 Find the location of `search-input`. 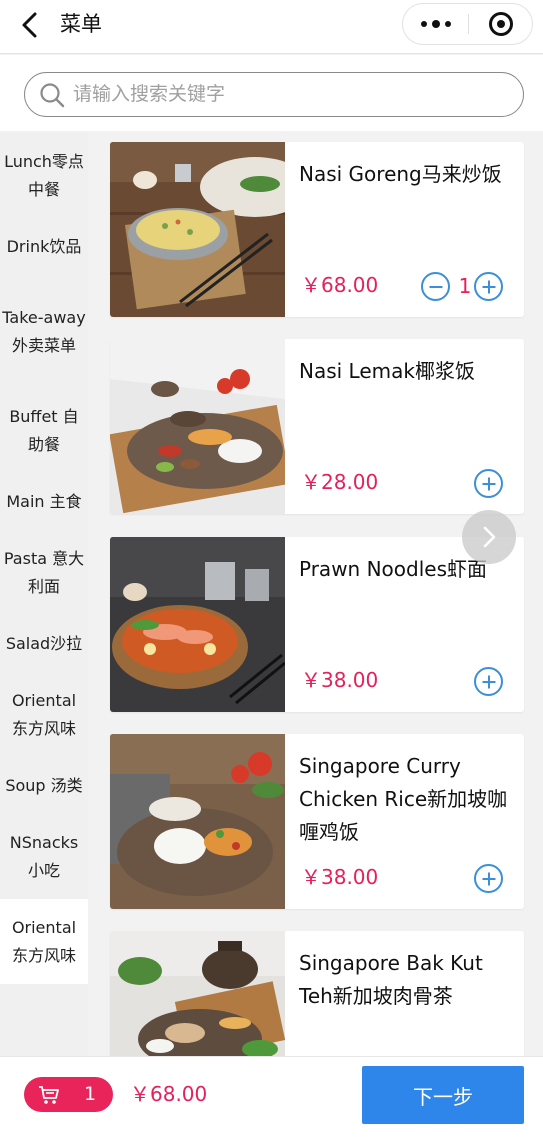

search-input is located at coordinates (288, 94).